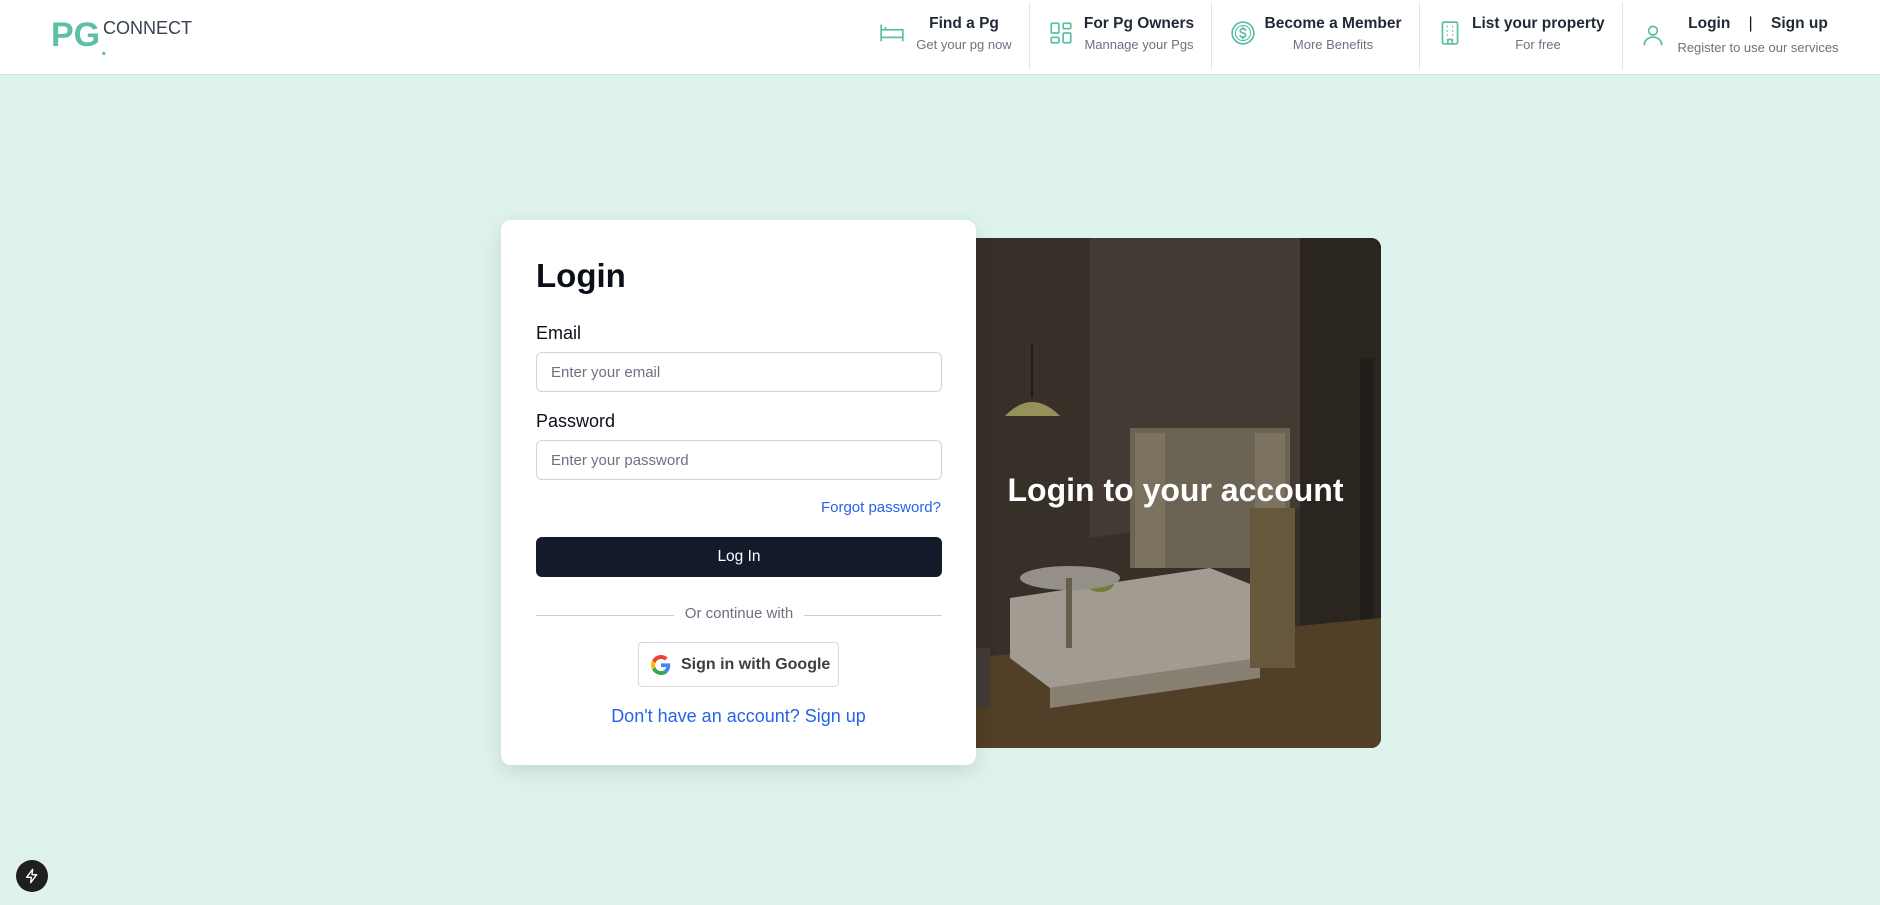 Image resolution: width=1880 pixels, height=905 pixels. I want to click on divider: Or continue with, so click(739, 615).